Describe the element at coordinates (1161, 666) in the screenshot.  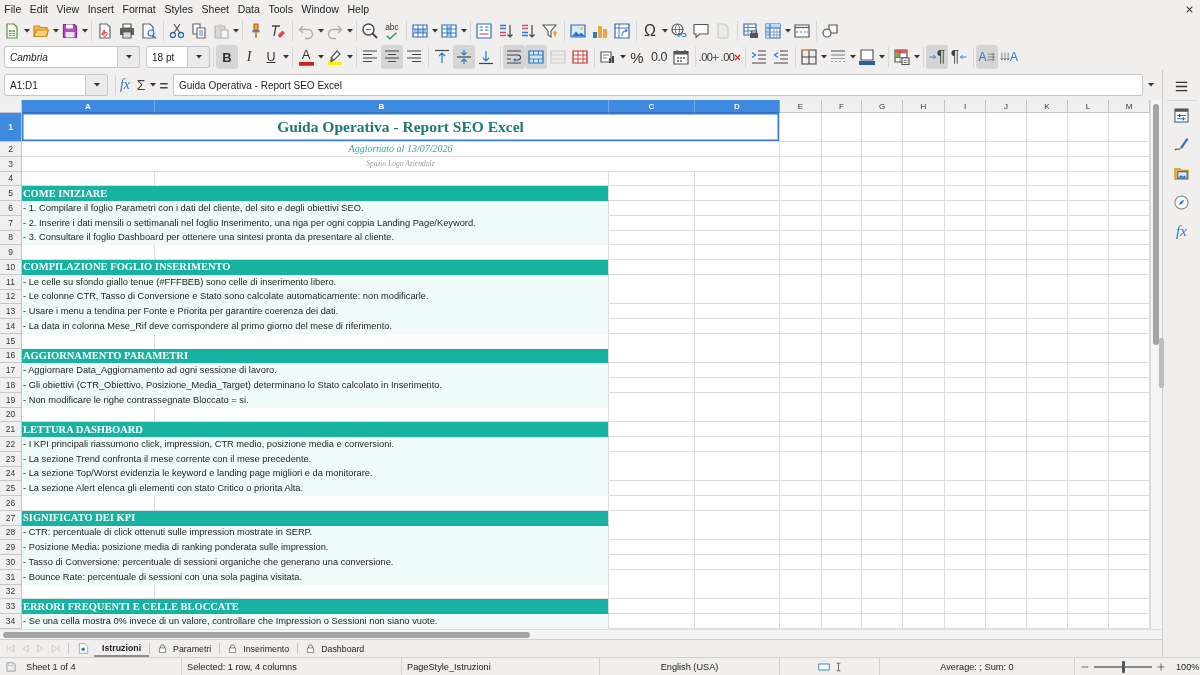
I see `zoom-in-icon` at that location.